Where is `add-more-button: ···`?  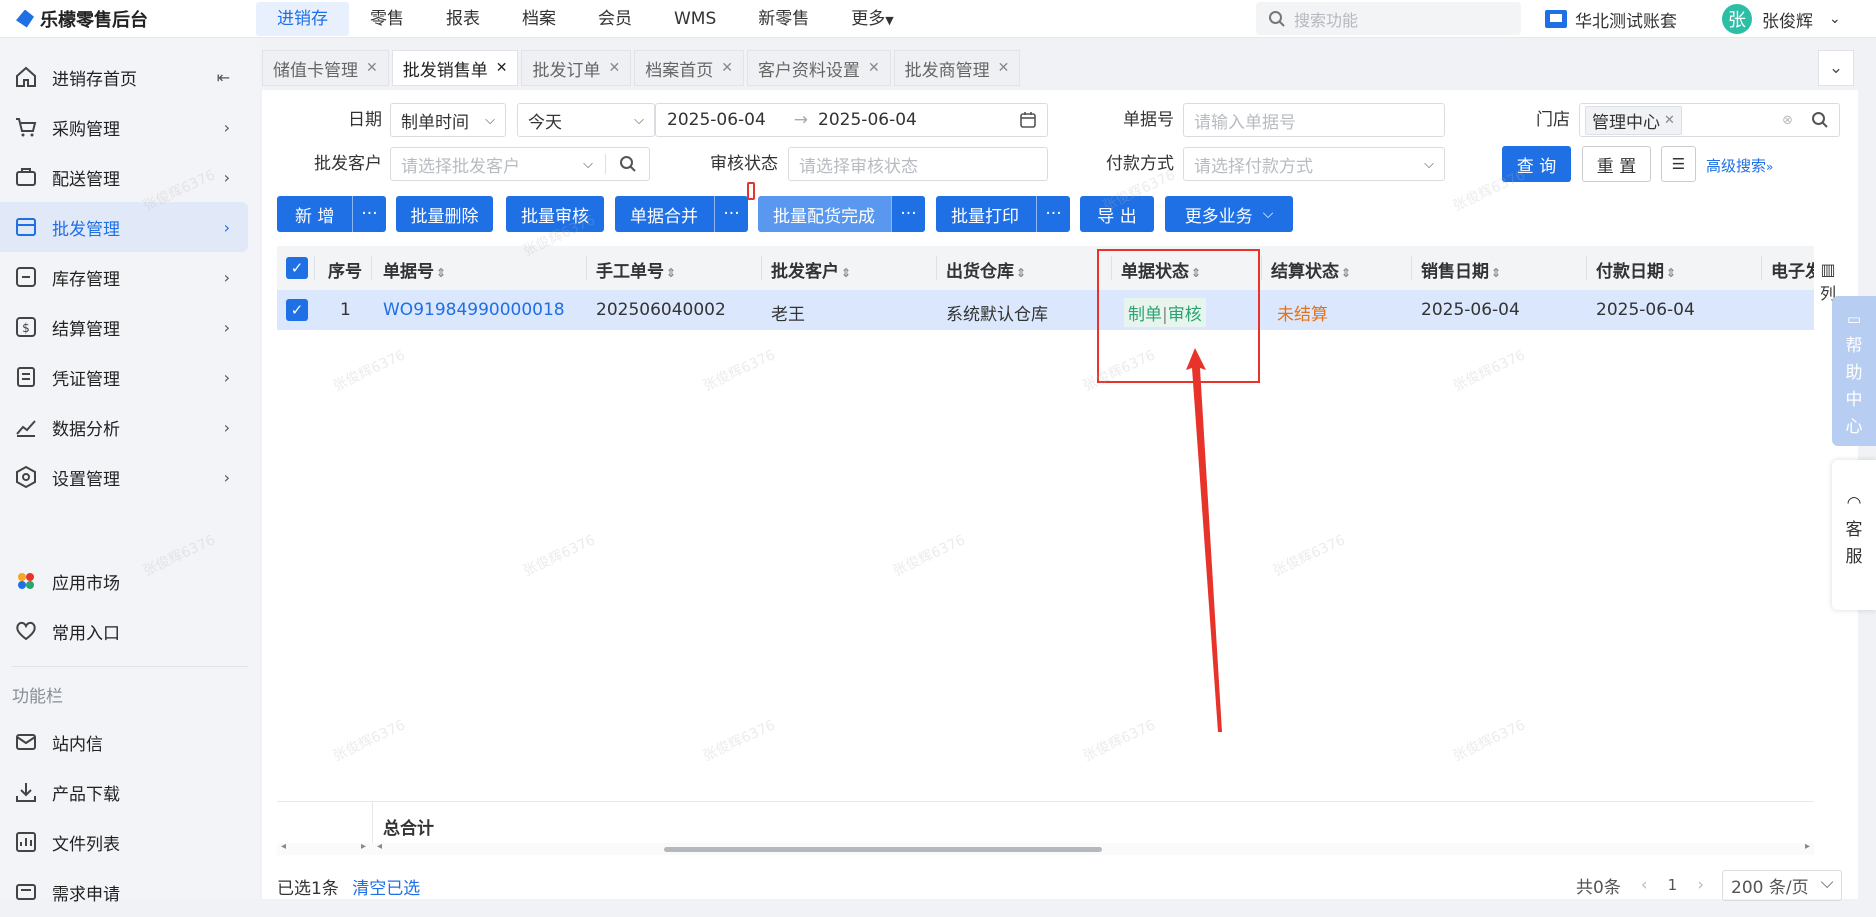
add-more-button: ··· is located at coordinates (369, 214).